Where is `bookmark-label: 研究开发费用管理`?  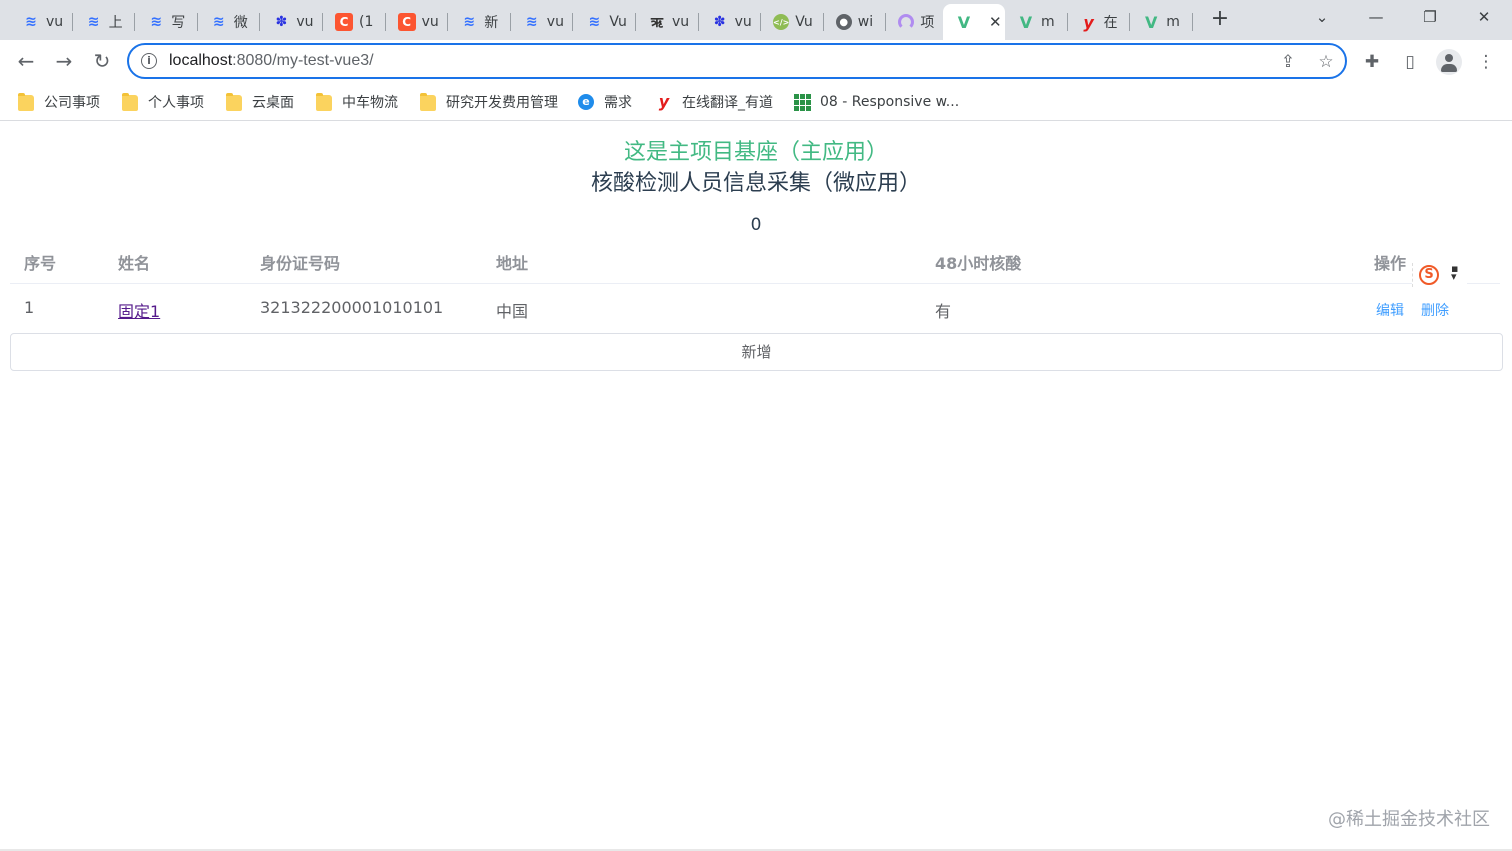
bookmark-label: 研究开发费用管理 is located at coordinates (502, 103).